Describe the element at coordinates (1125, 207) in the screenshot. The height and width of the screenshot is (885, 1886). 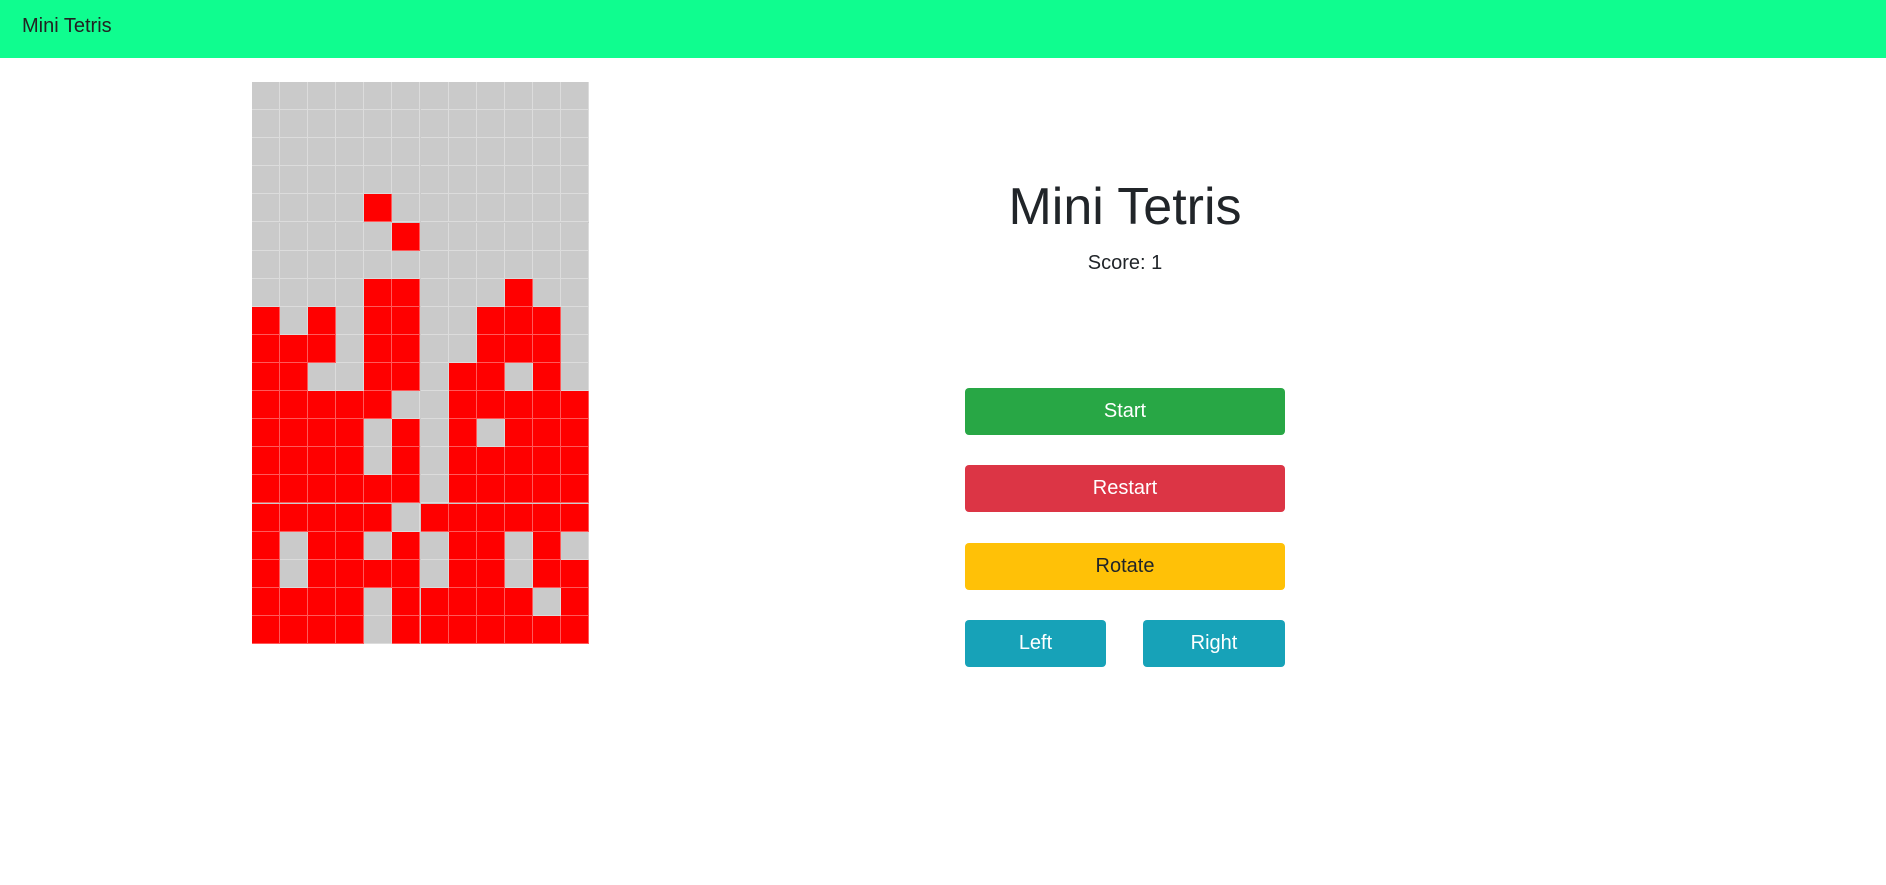
I see `game-title: Mini Tetris` at that location.